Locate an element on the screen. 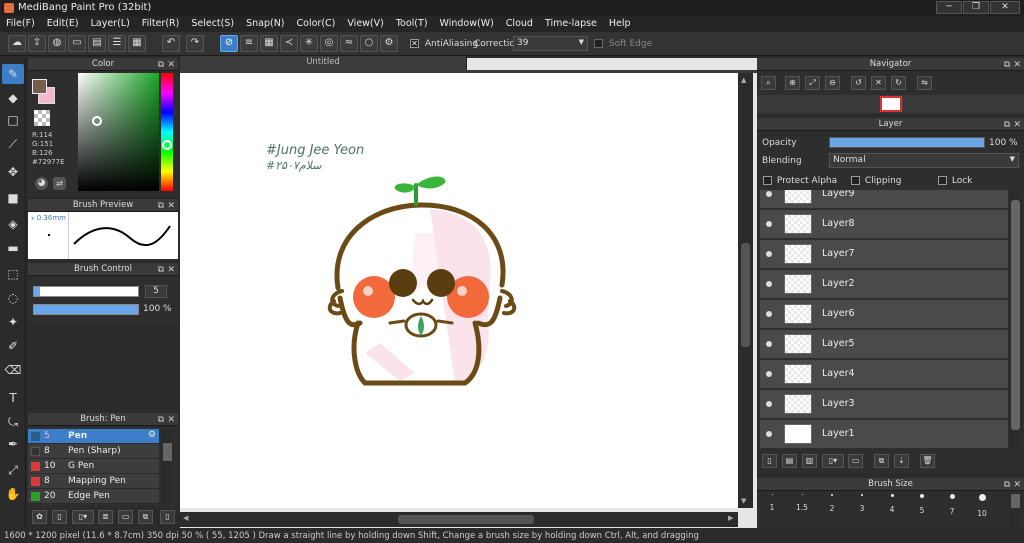  foreground-color-swatch is located at coordinates (39, 86).